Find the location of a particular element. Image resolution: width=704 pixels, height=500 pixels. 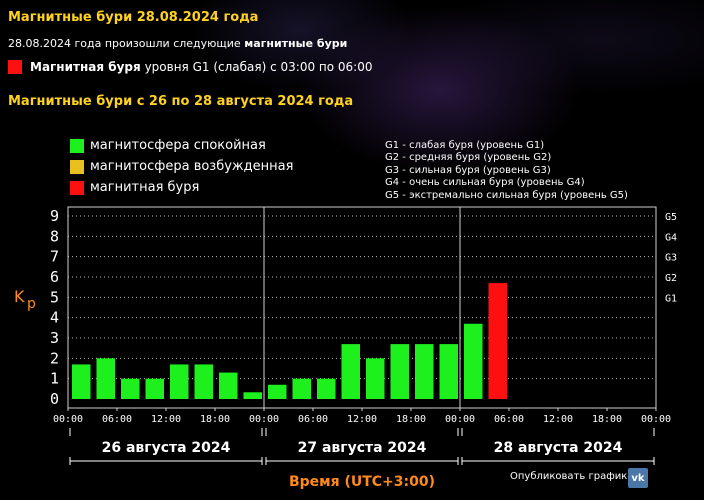

x-tick-label-12: 00:00 is located at coordinates (656, 419).